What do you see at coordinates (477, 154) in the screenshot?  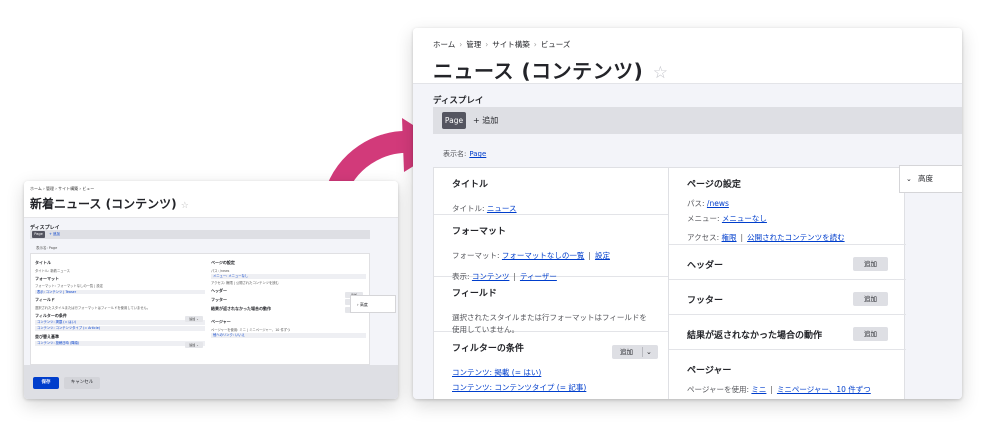 I see `display-name-link: Page` at bounding box center [477, 154].